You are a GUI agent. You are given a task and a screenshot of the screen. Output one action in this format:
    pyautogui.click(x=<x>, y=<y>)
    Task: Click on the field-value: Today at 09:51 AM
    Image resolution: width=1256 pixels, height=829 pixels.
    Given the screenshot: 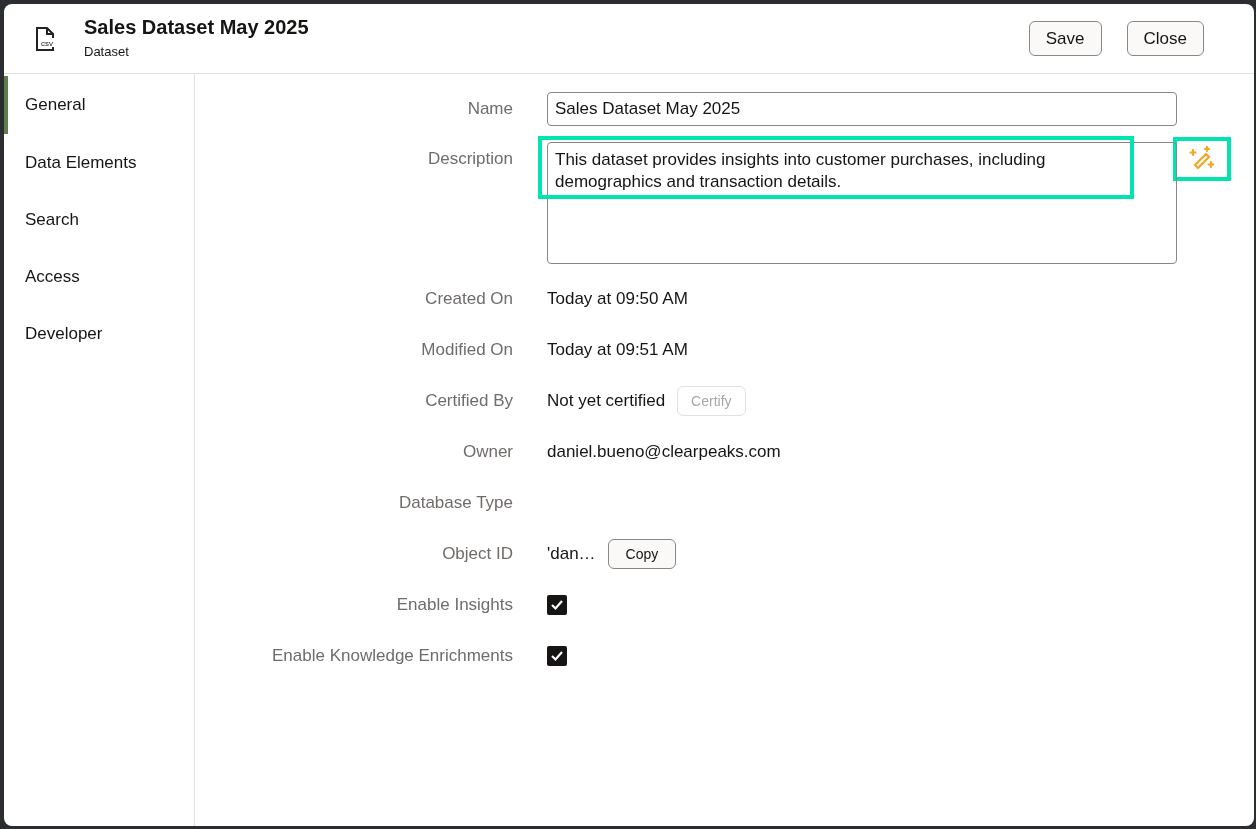 What is the action you would take?
    pyautogui.click(x=617, y=350)
    